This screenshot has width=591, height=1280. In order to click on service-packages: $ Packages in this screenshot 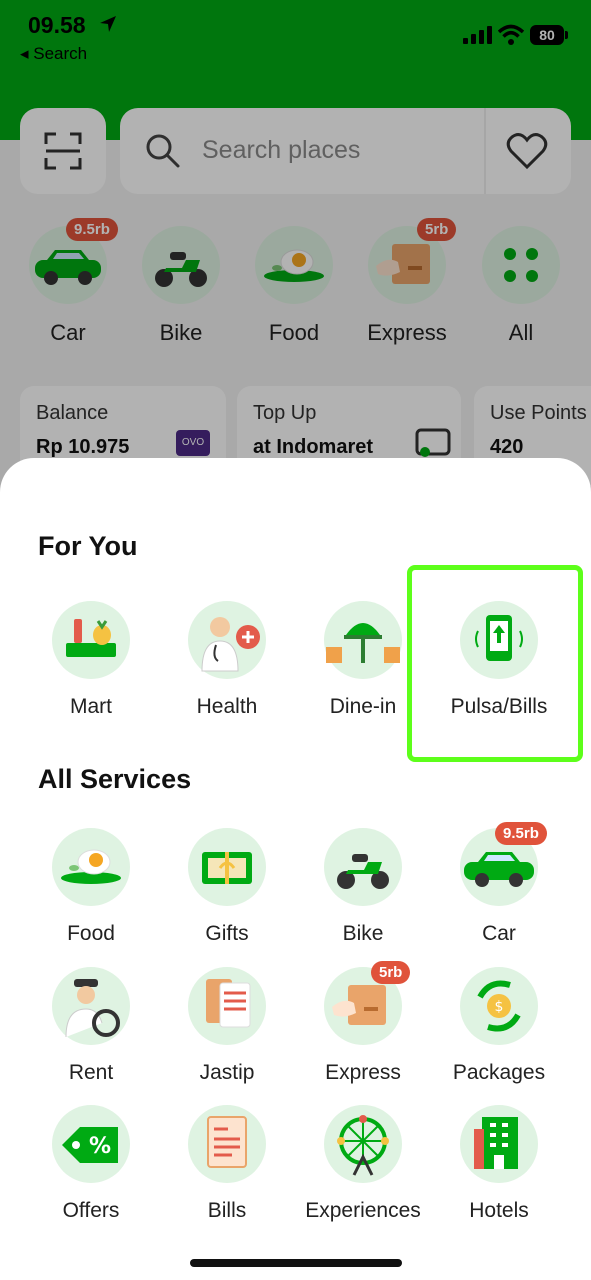, I will do `click(499, 1026)`.